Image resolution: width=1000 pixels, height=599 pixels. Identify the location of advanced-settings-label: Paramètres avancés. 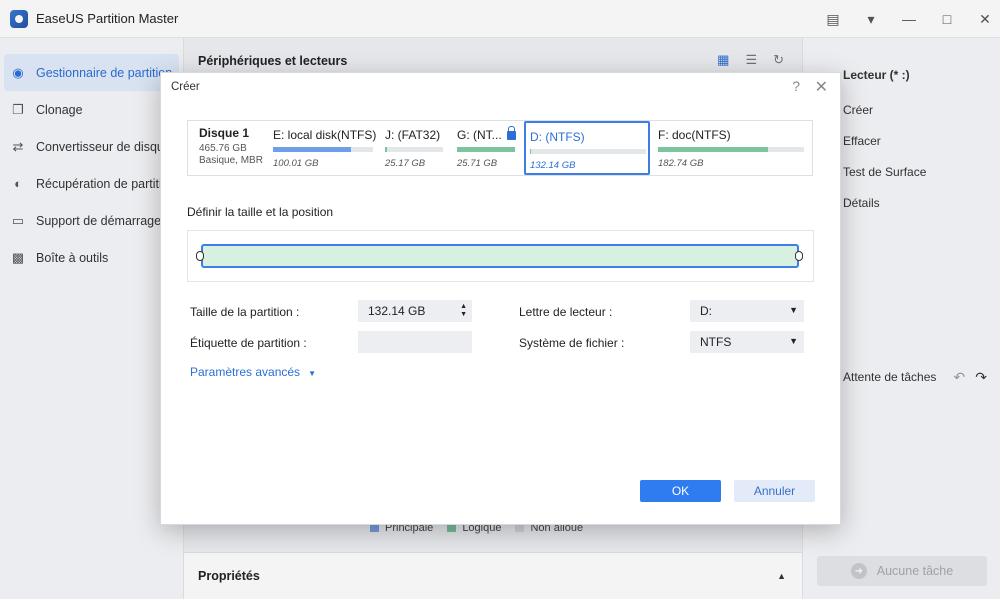
(245, 372).